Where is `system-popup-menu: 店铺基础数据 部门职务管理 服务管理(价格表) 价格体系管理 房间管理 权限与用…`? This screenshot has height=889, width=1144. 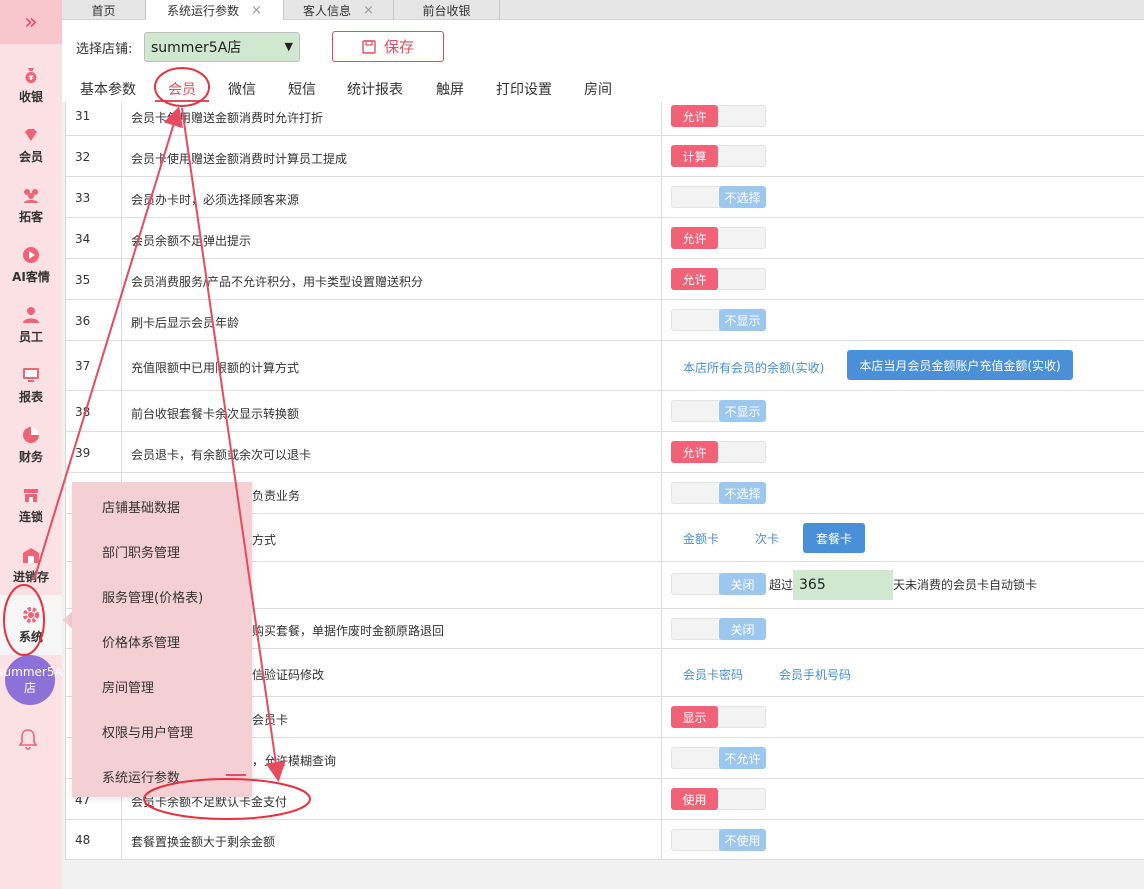 system-popup-menu: 店铺基础数据 部门职务管理 服务管理(价格表) 价格体系管理 房间管理 权限与用… is located at coordinates (162, 639).